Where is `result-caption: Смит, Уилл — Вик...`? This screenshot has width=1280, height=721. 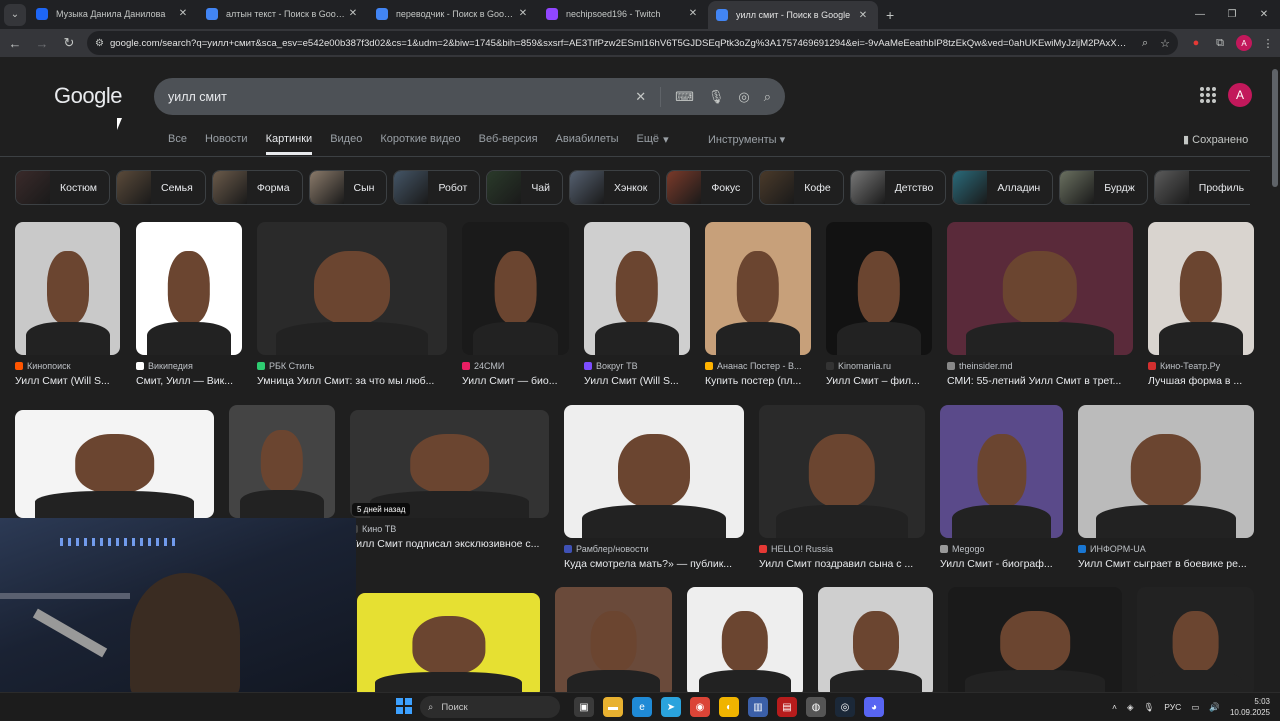 result-caption: Смит, Уилл — Вик... is located at coordinates (189, 381).